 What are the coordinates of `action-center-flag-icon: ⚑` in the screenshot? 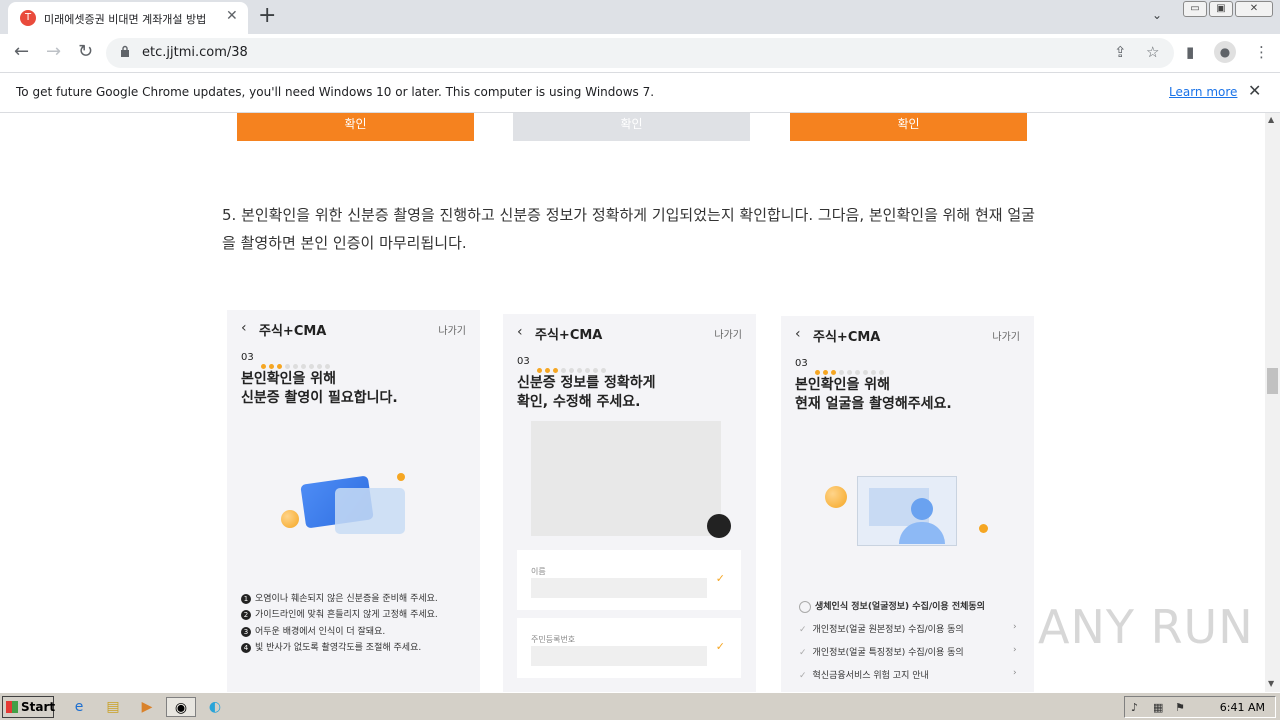 It's located at (1180, 707).